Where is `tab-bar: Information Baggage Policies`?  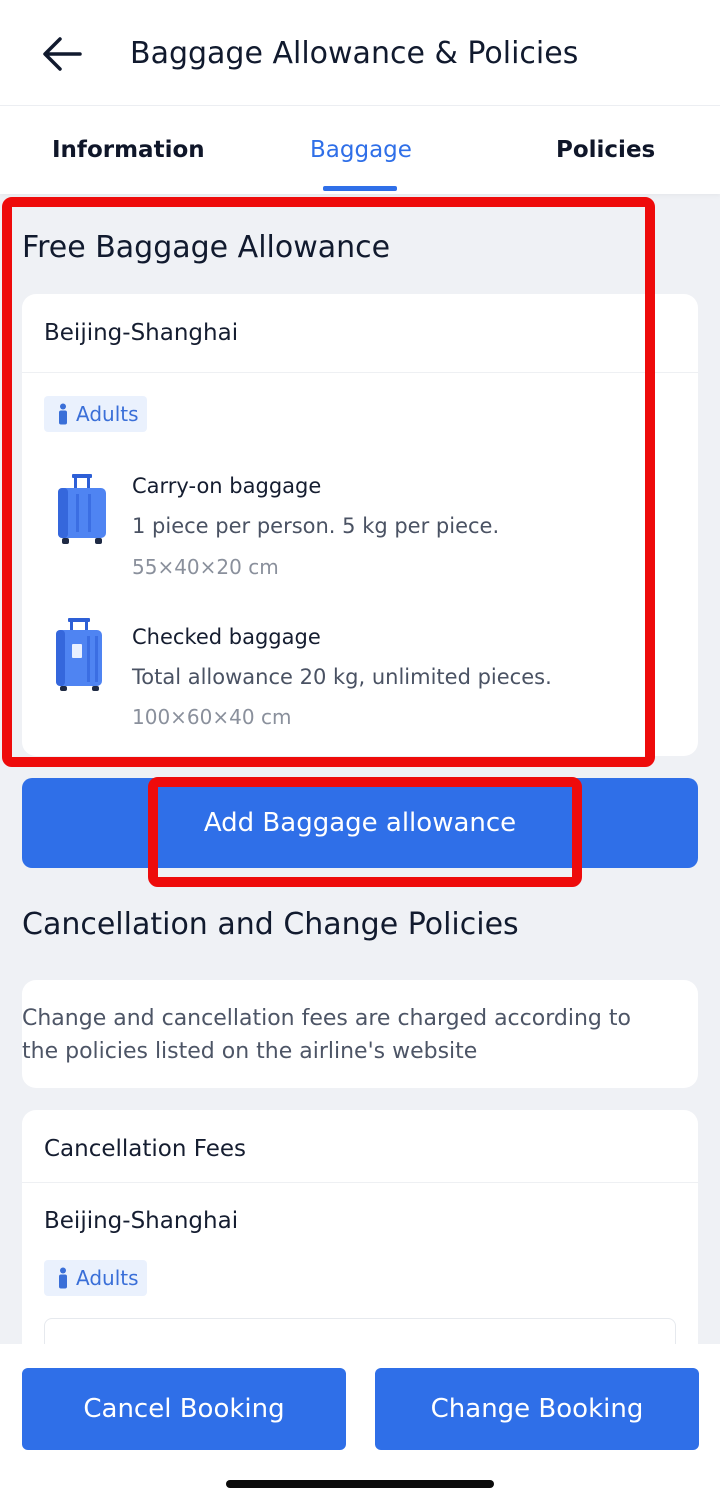 tab-bar: Information Baggage Policies is located at coordinates (360, 150).